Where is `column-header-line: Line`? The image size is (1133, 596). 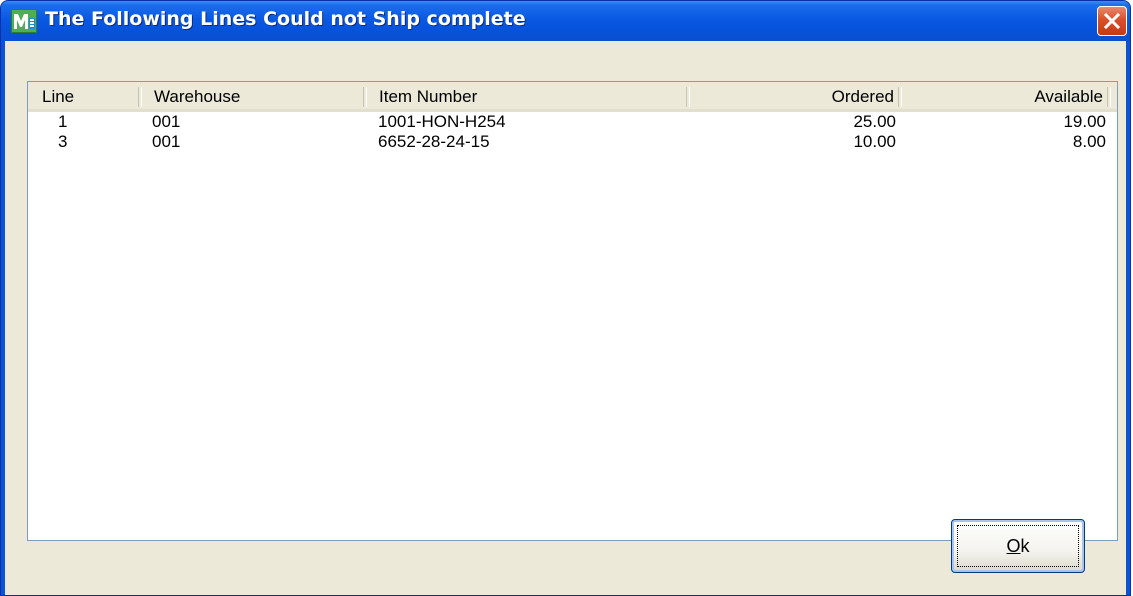 column-header-line: Line is located at coordinates (58, 95).